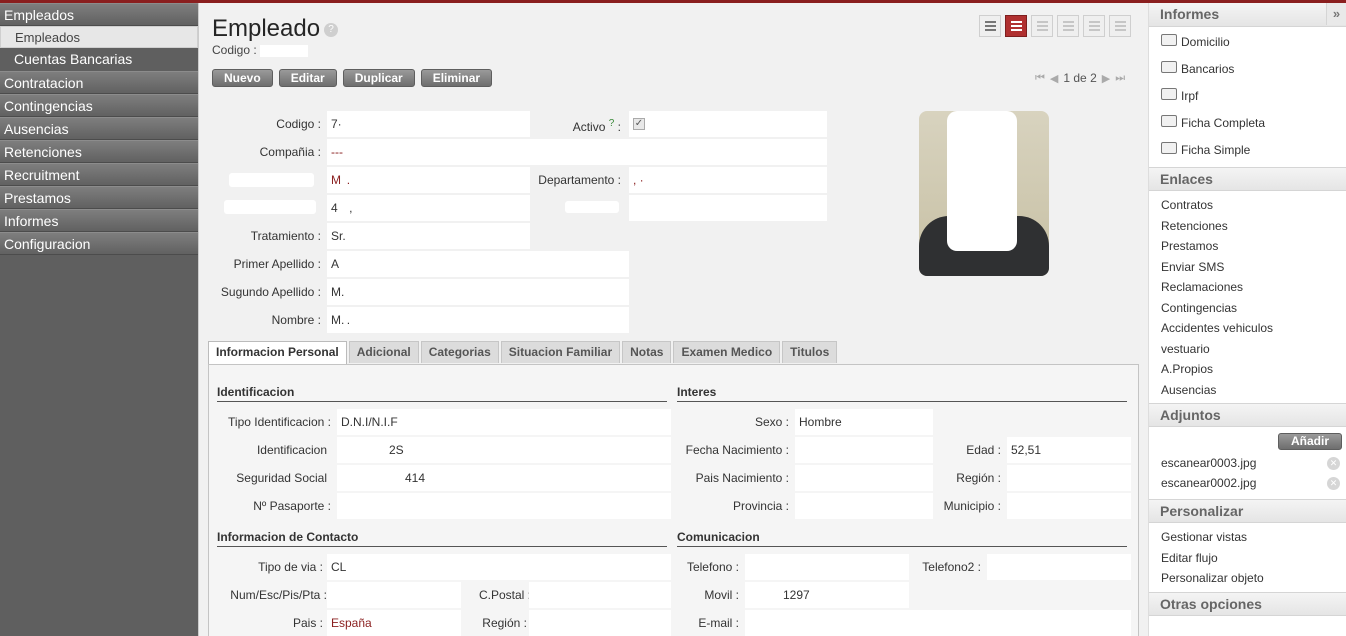 This screenshot has height=636, width=1346. What do you see at coordinates (504, 422) in the screenshot?
I see `tipo-identificacion-field: D.N.I/N.I.F` at bounding box center [504, 422].